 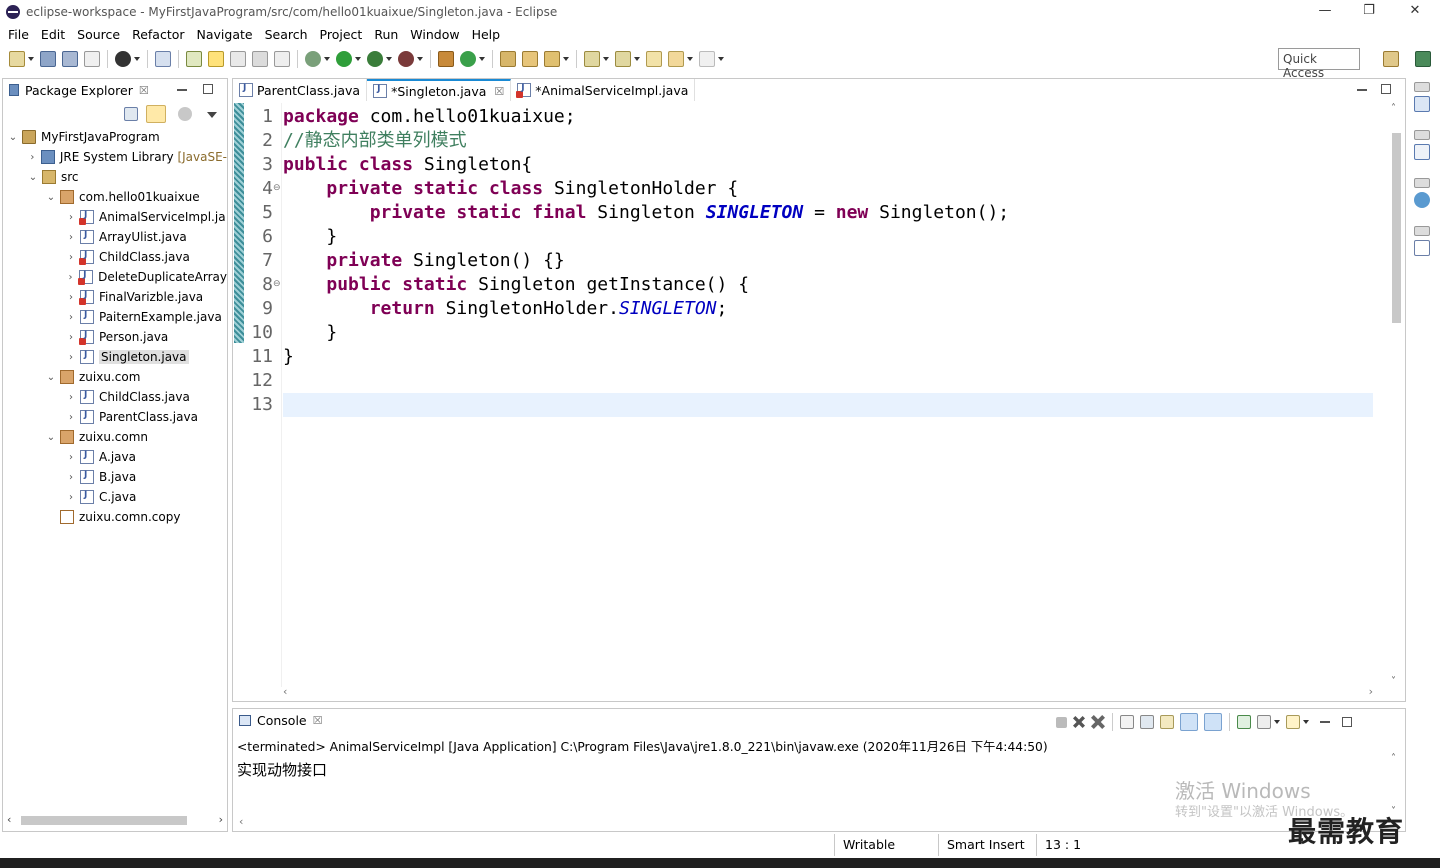 I want to click on code-line: public class Singleton{, so click(x=828, y=165).